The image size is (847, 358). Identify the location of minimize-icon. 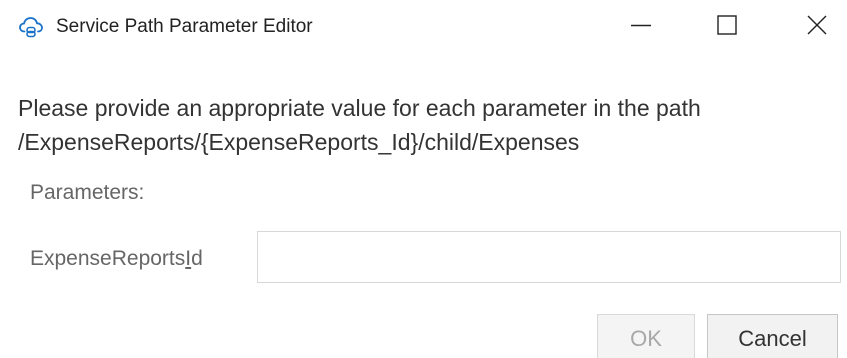
(641, 27).